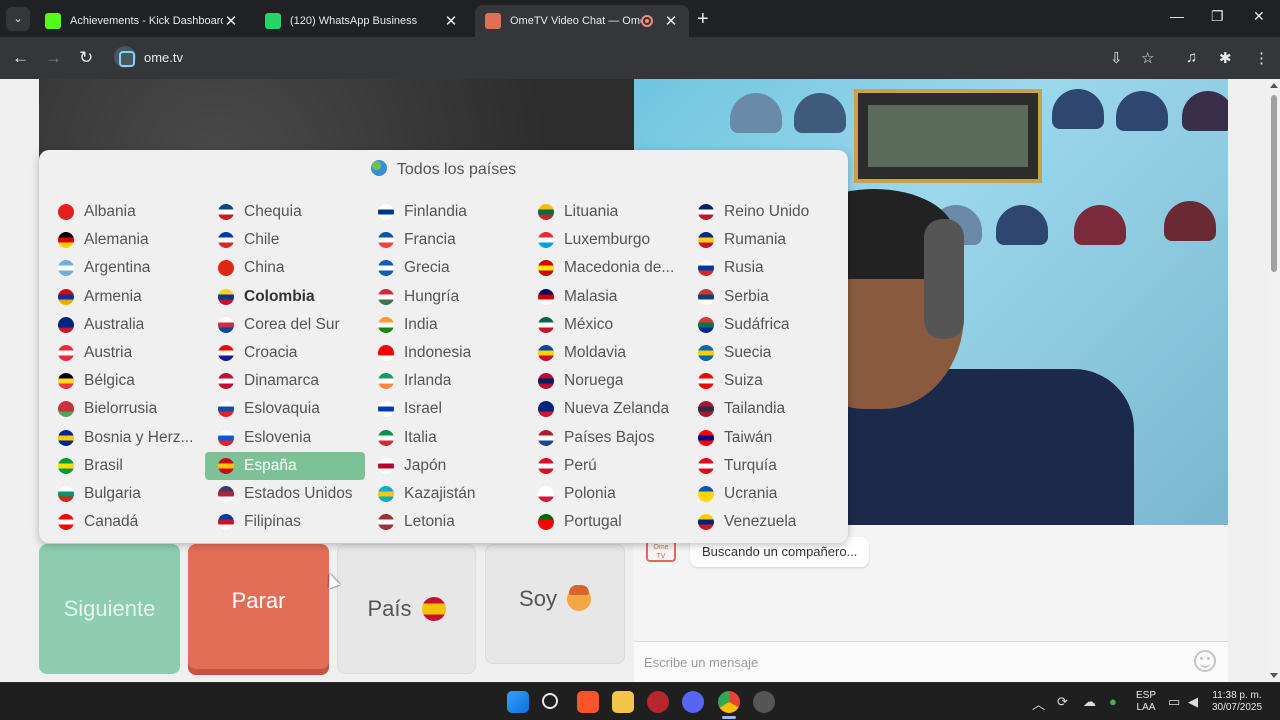 This screenshot has height=720, width=1280. I want to click on scroll-up-arrow, so click(1274, 85).